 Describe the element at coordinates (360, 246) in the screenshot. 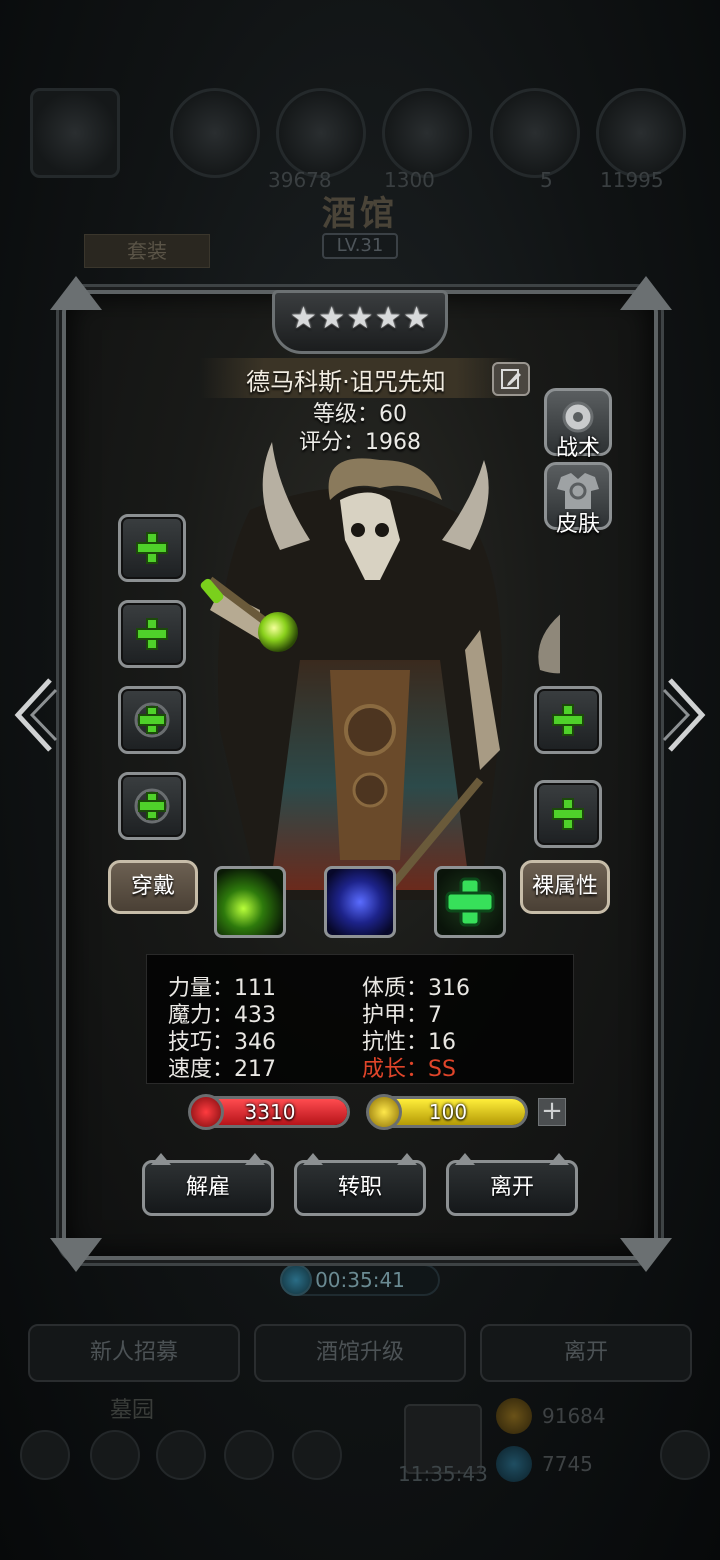

I see `tavern-level: LV.31` at that location.